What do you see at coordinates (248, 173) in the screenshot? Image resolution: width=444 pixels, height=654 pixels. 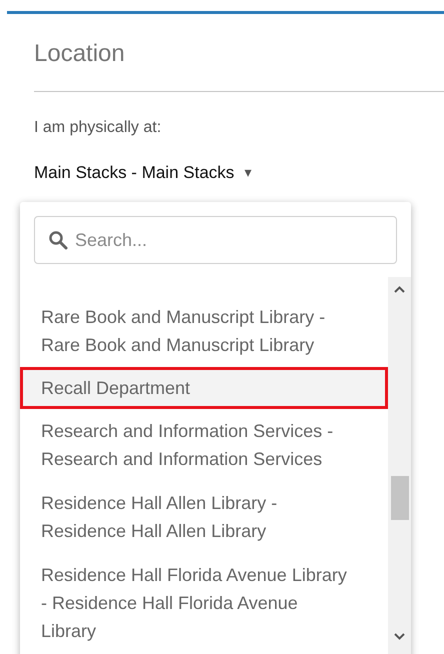 I see `caret-icon: ▾` at bounding box center [248, 173].